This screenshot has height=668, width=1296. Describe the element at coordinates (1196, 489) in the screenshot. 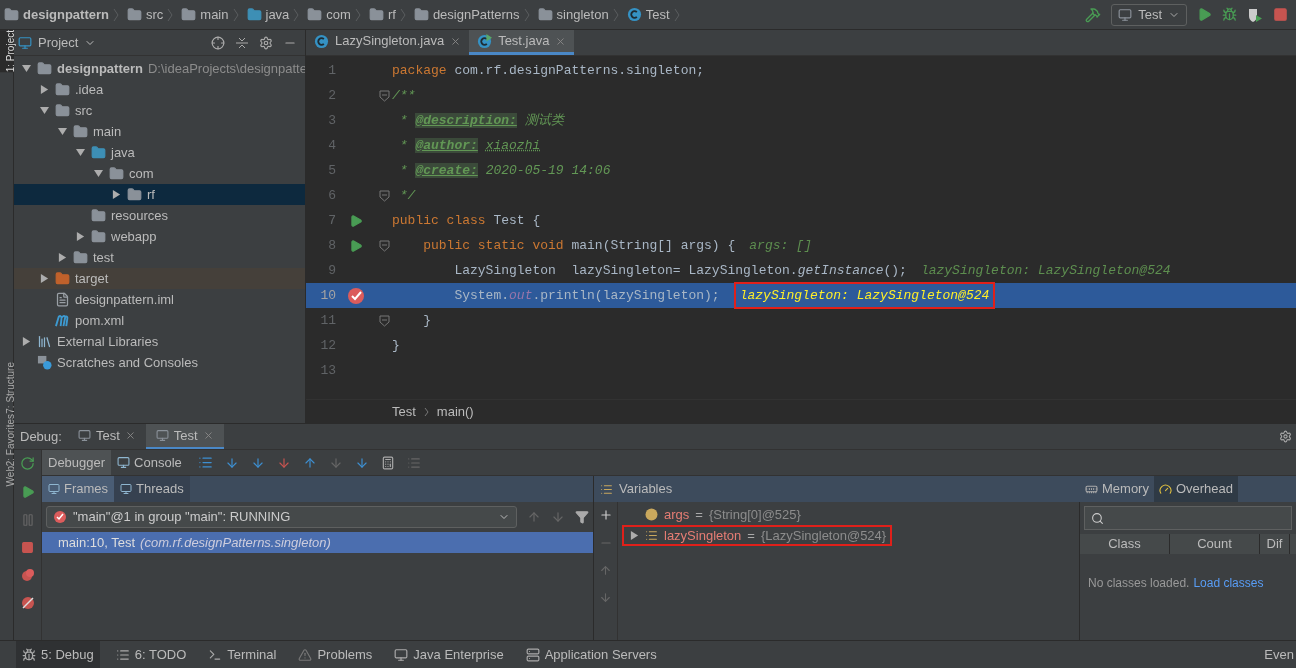

I see `memory-tab: Overhead` at that location.